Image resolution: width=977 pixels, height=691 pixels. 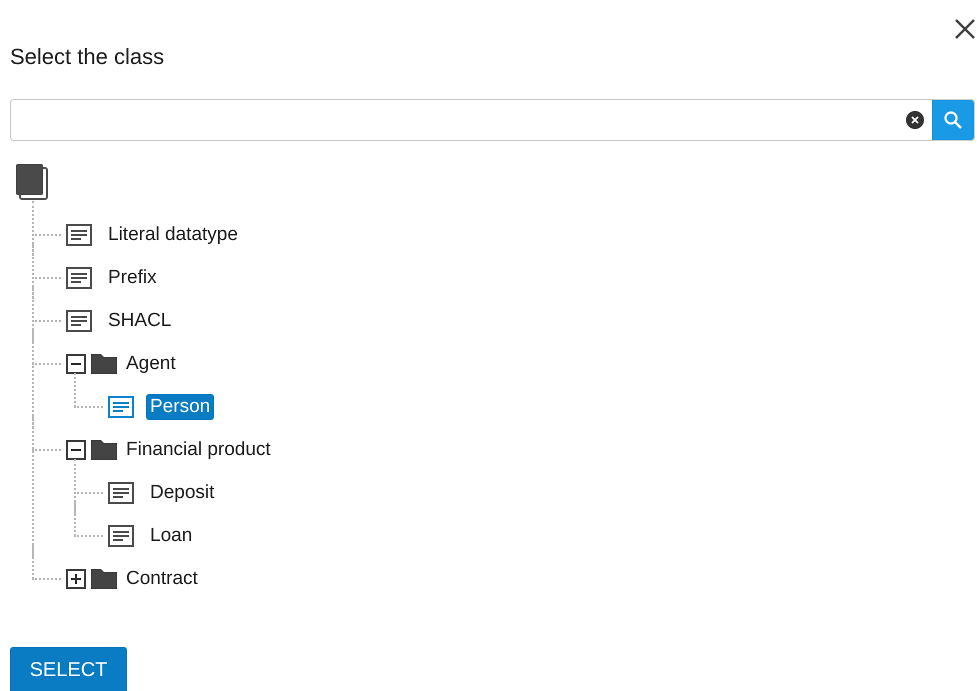 I want to click on search-button, so click(x=953, y=120).